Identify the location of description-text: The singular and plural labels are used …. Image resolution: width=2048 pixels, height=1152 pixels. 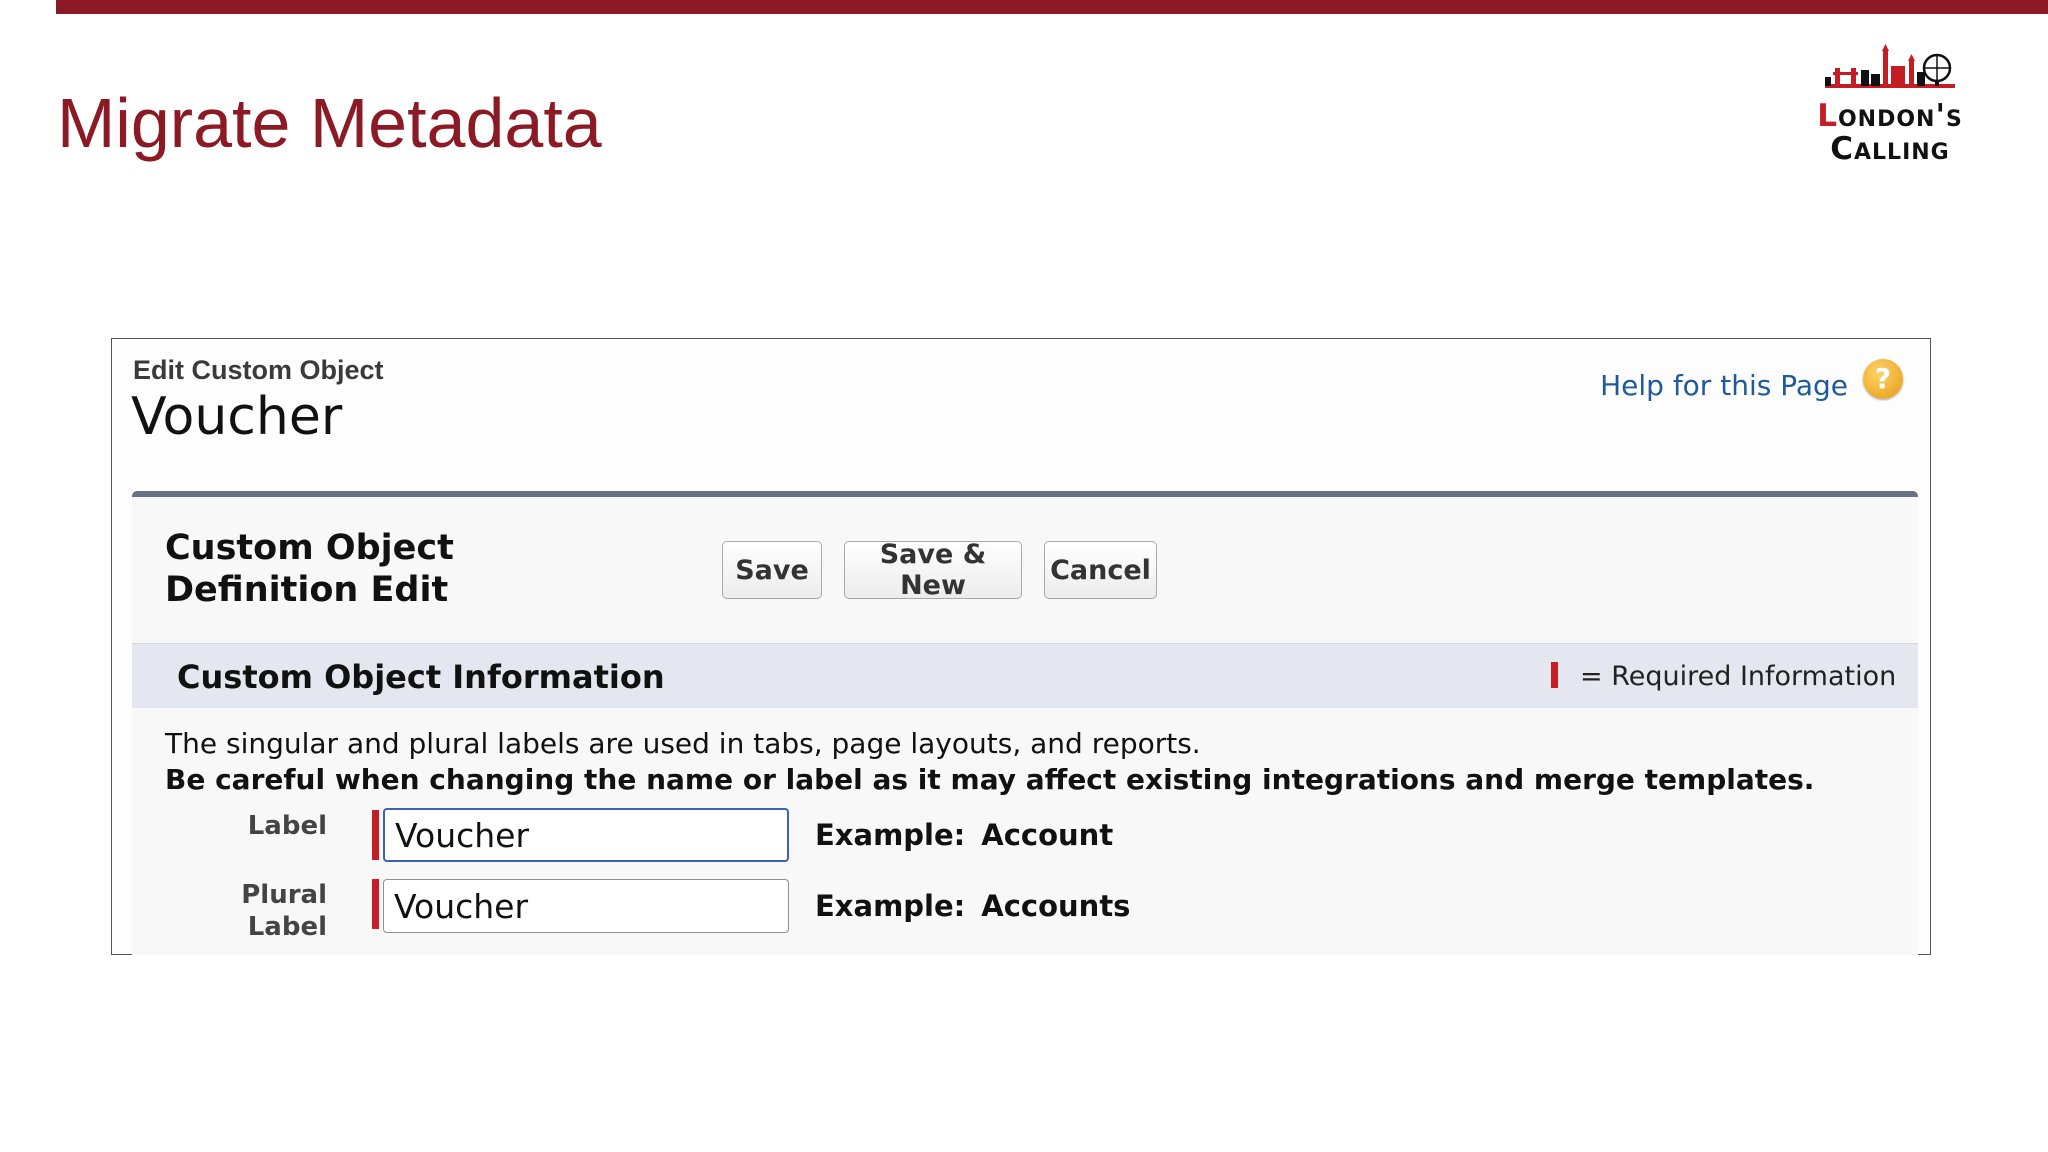
(683, 743).